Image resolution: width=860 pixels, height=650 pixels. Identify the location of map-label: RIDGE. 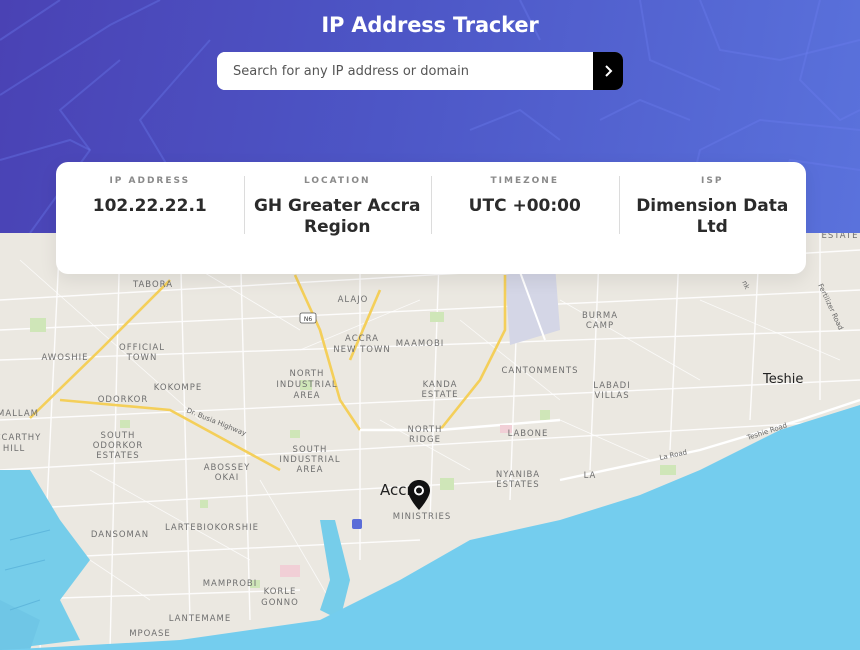
(425, 440).